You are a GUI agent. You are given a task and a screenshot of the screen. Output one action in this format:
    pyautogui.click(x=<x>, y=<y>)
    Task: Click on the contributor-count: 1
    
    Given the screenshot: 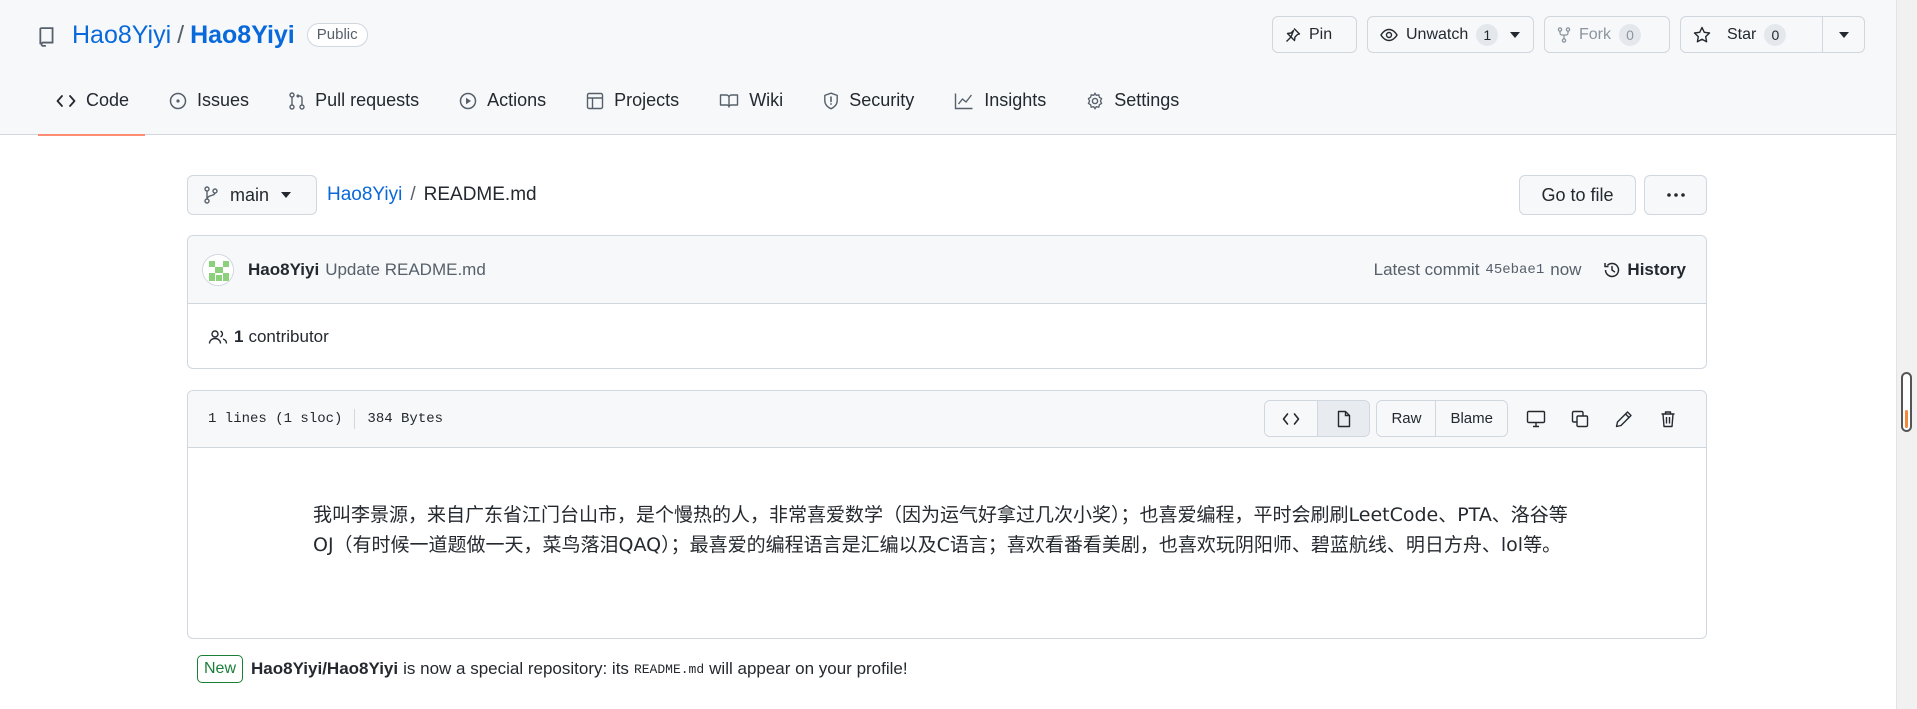 What is the action you would take?
    pyautogui.click(x=239, y=336)
    